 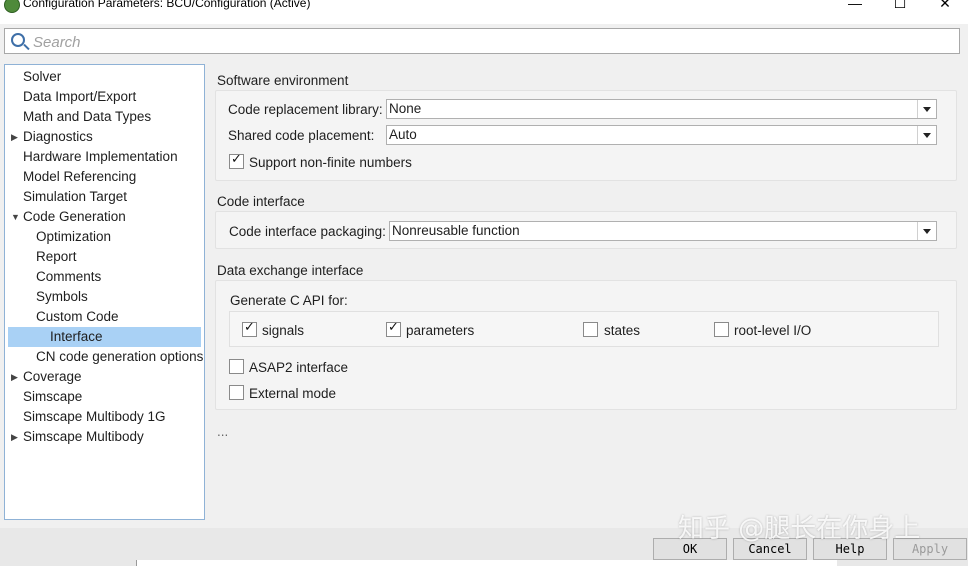 What do you see at coordinates (799, 529) in the screenshot?
I see `watermark-text: 知乎 @腿长在你身上` at bounding box center [799, 529].